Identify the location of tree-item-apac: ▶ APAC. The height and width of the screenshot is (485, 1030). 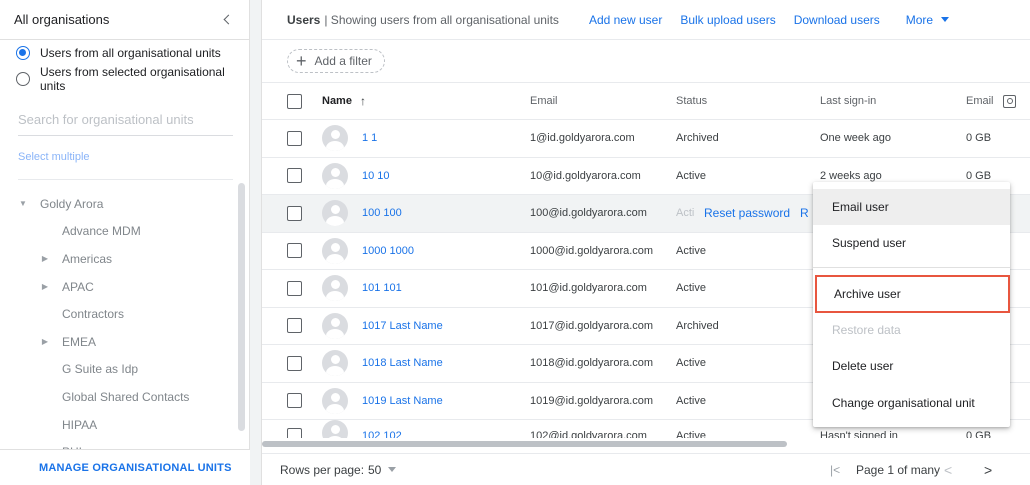
(124, 287).